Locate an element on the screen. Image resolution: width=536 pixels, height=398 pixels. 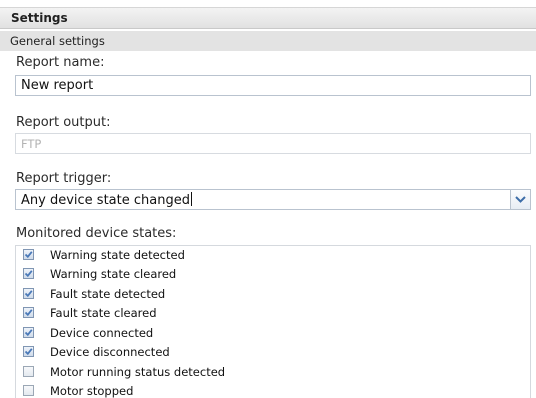
report-trigger-label: Report trigger: is located at coordinates (64, 178).